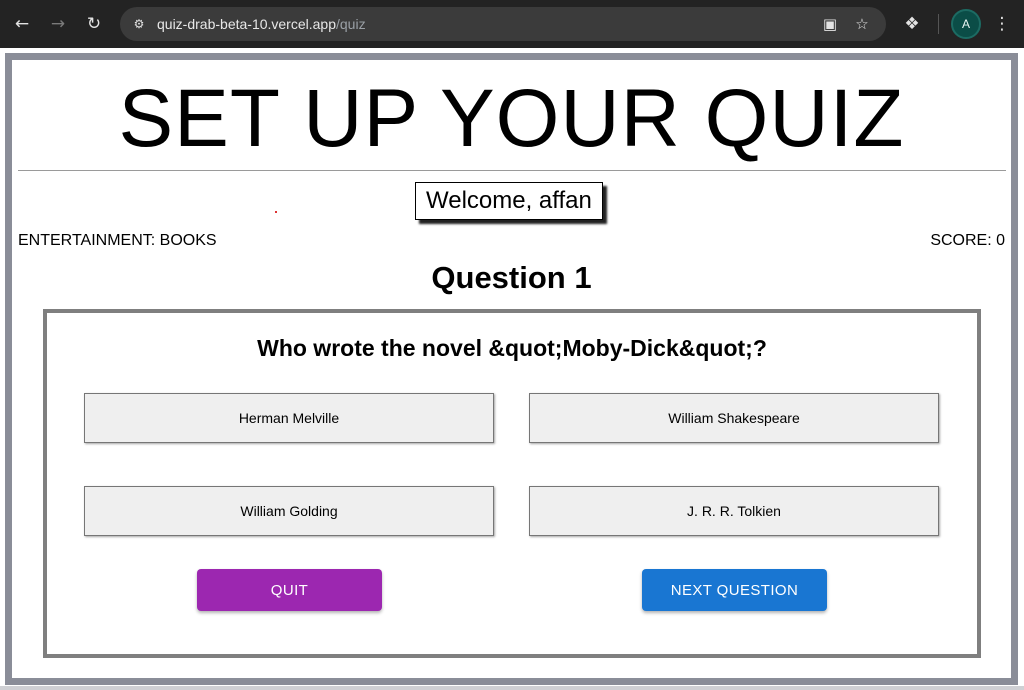 The height and width of the screenshot is (690, 1024). Describe the element at coordinates (511, 277) in the screenshot. I see `question-number: Question 1` at that location.